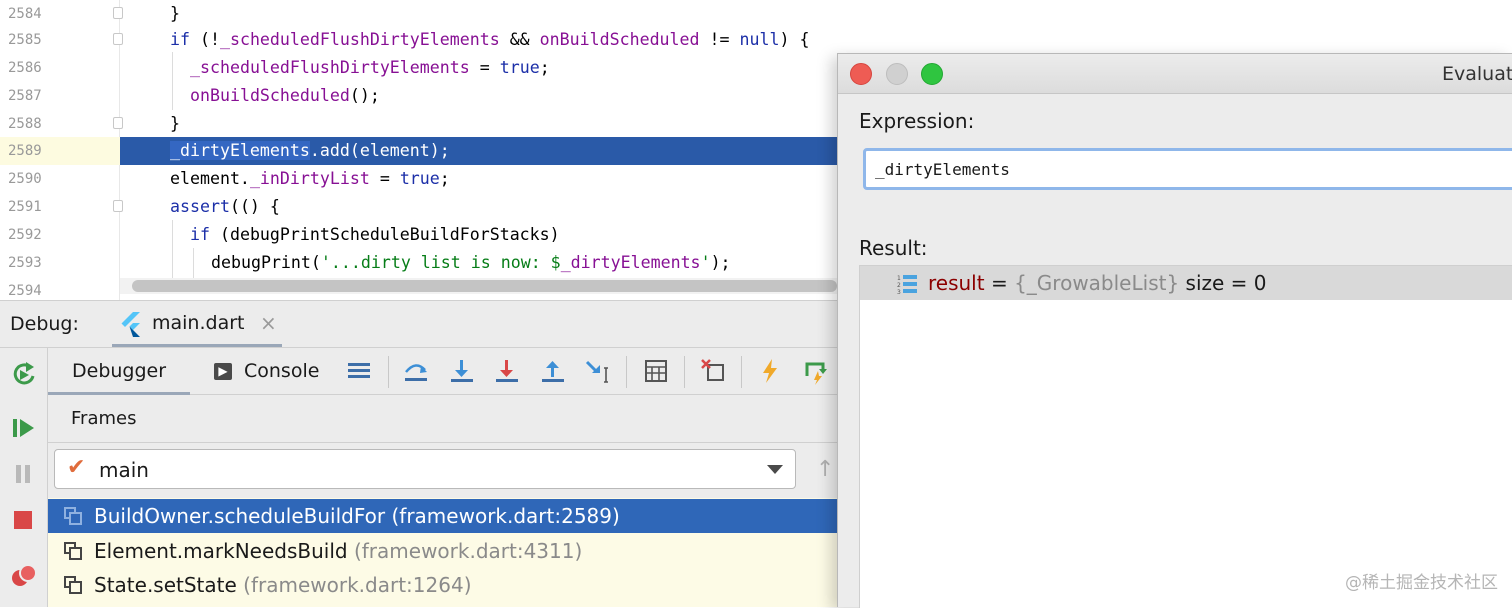 The image size is (1512, 608). Describe the element at coordinates (25, 151) in the screenshot. I see `line-number: 2589` at that location.